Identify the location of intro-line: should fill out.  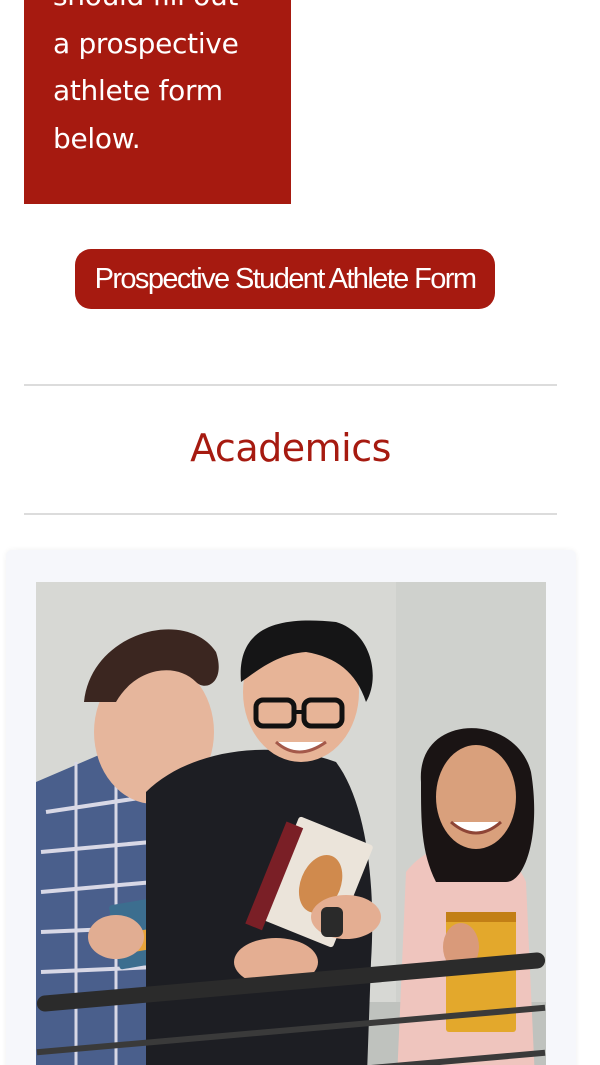
(165, 10).